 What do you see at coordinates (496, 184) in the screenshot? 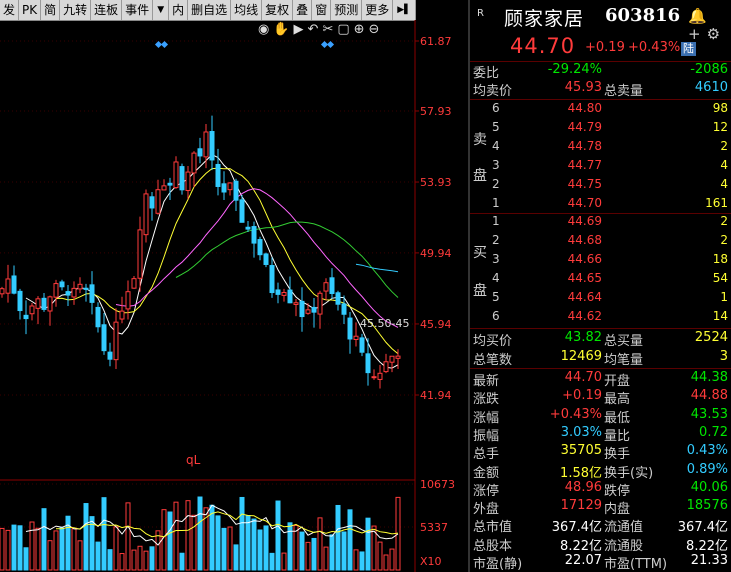
I see `order-level: 2` at bounding box center [496, 184].